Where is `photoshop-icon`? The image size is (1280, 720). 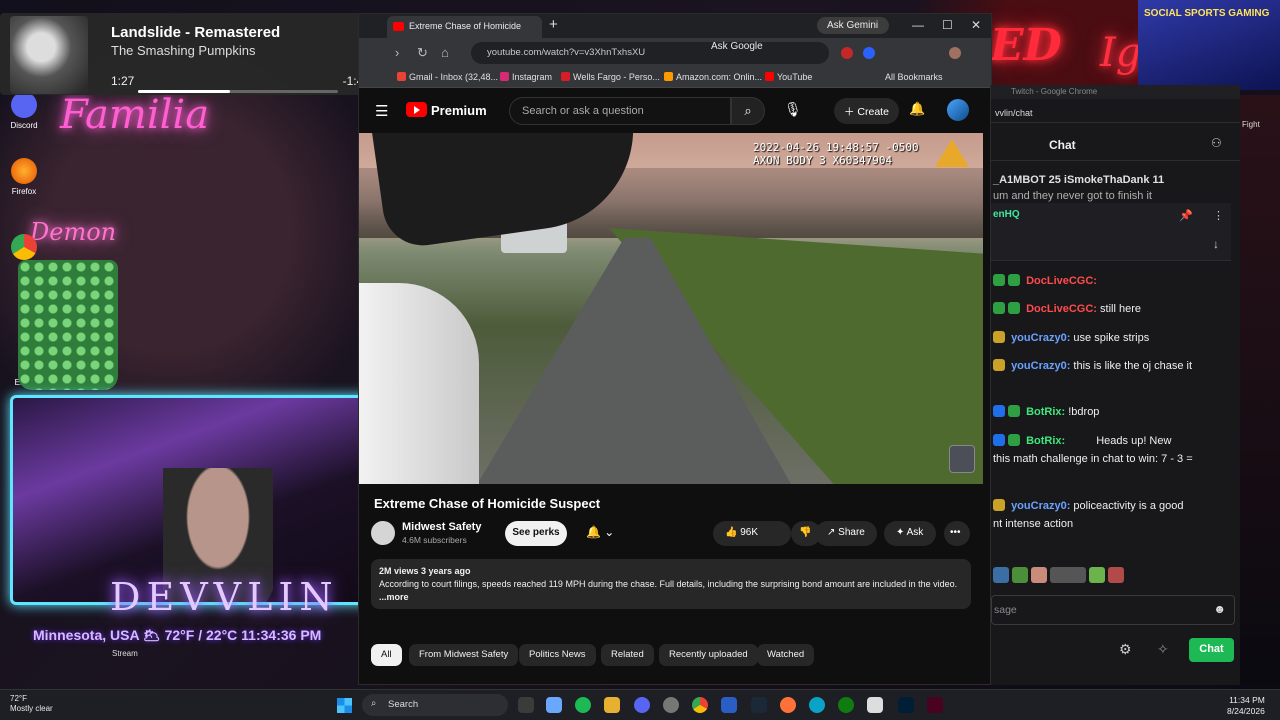 photoshop-icon is located at coordinates (906, 705).